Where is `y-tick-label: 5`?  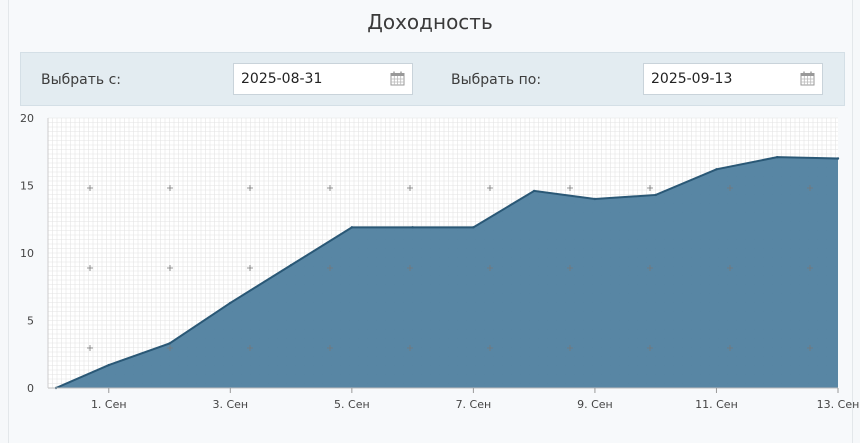 y-tick-label: 5 is located at coordinates (30, 321).